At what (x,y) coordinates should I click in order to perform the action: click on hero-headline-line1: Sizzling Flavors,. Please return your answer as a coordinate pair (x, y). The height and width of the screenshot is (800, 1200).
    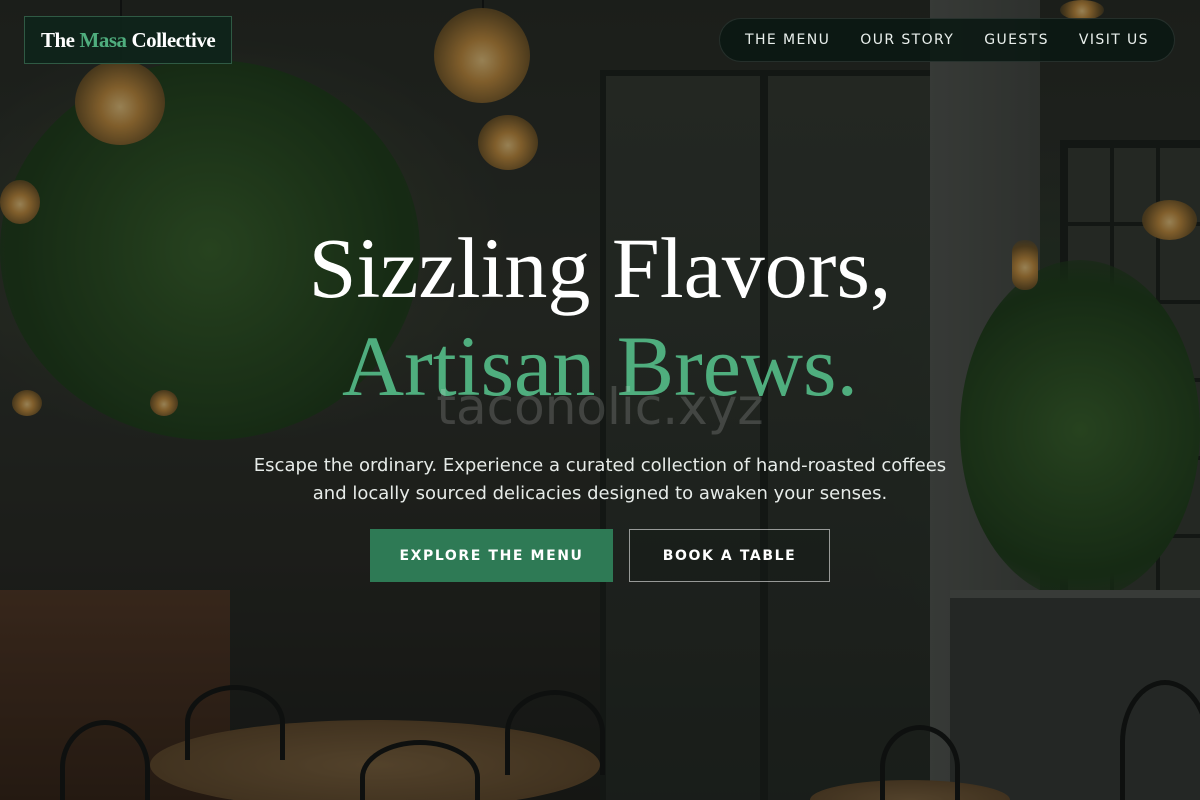
    Looking at the image, I should click on (600, 268).